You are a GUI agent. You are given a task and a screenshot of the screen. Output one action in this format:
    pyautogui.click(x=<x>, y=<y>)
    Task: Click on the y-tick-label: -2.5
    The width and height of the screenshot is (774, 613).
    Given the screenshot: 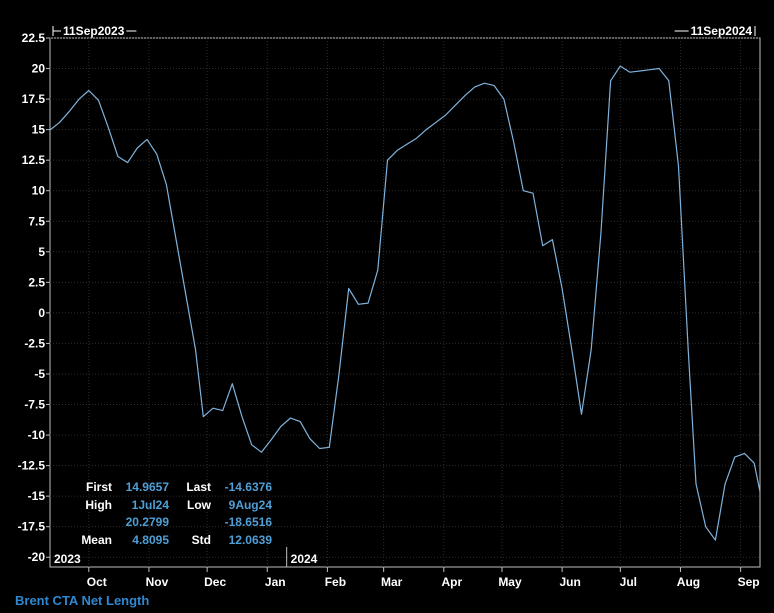 What is the action you would take?
    pyautogui.click(x=34, y=343)
    